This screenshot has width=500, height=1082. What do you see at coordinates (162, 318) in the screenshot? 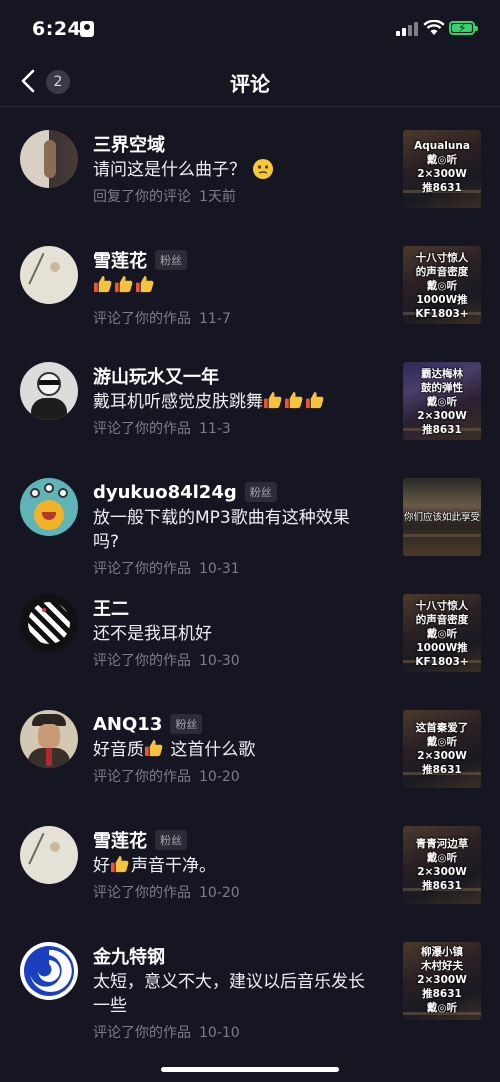
I see `comment-meta: 评论了你的作品 11-7` at bounding box center [162, 318].